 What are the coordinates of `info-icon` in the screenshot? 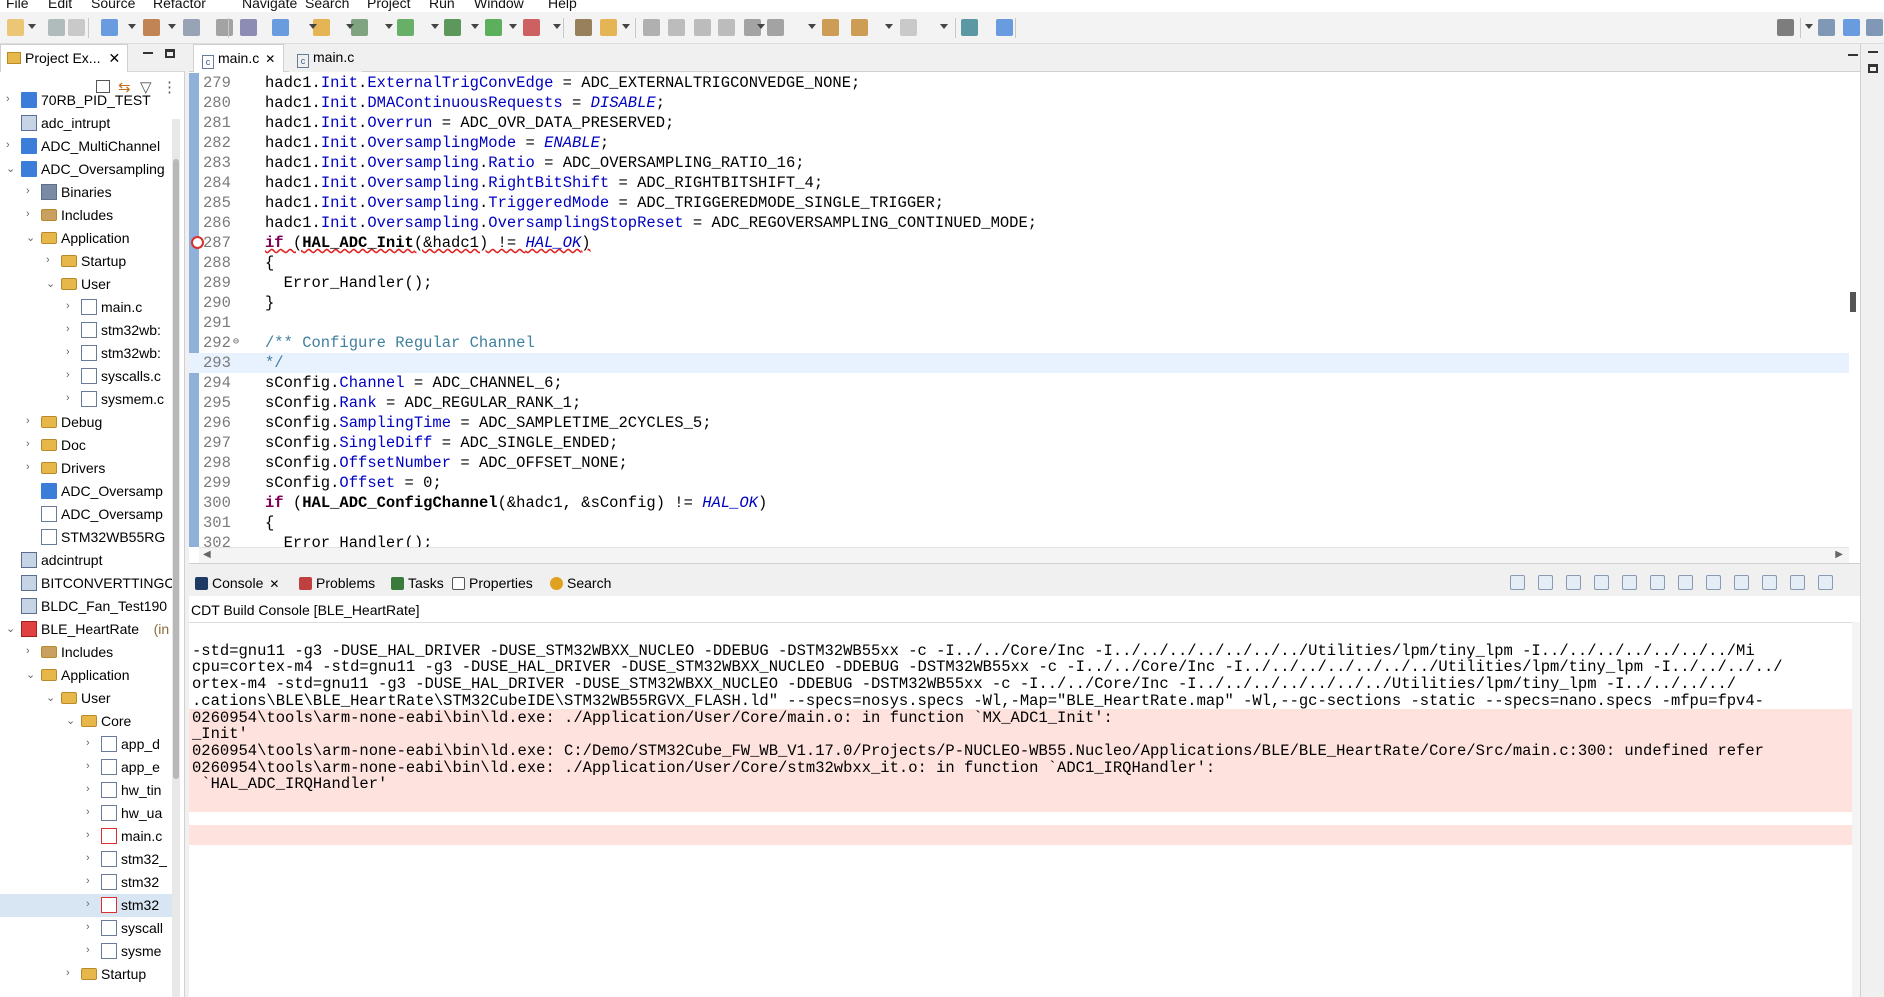 It's located at (1004, 27).